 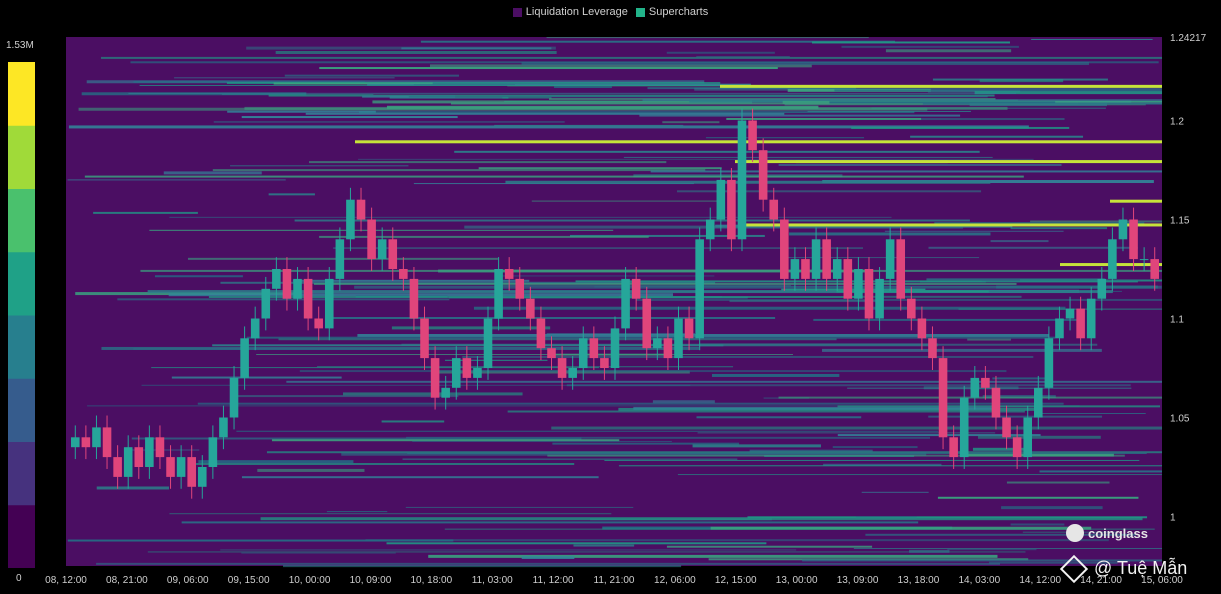 I want to click on coinglass-logo-icon, so click(x=1075, y=533).